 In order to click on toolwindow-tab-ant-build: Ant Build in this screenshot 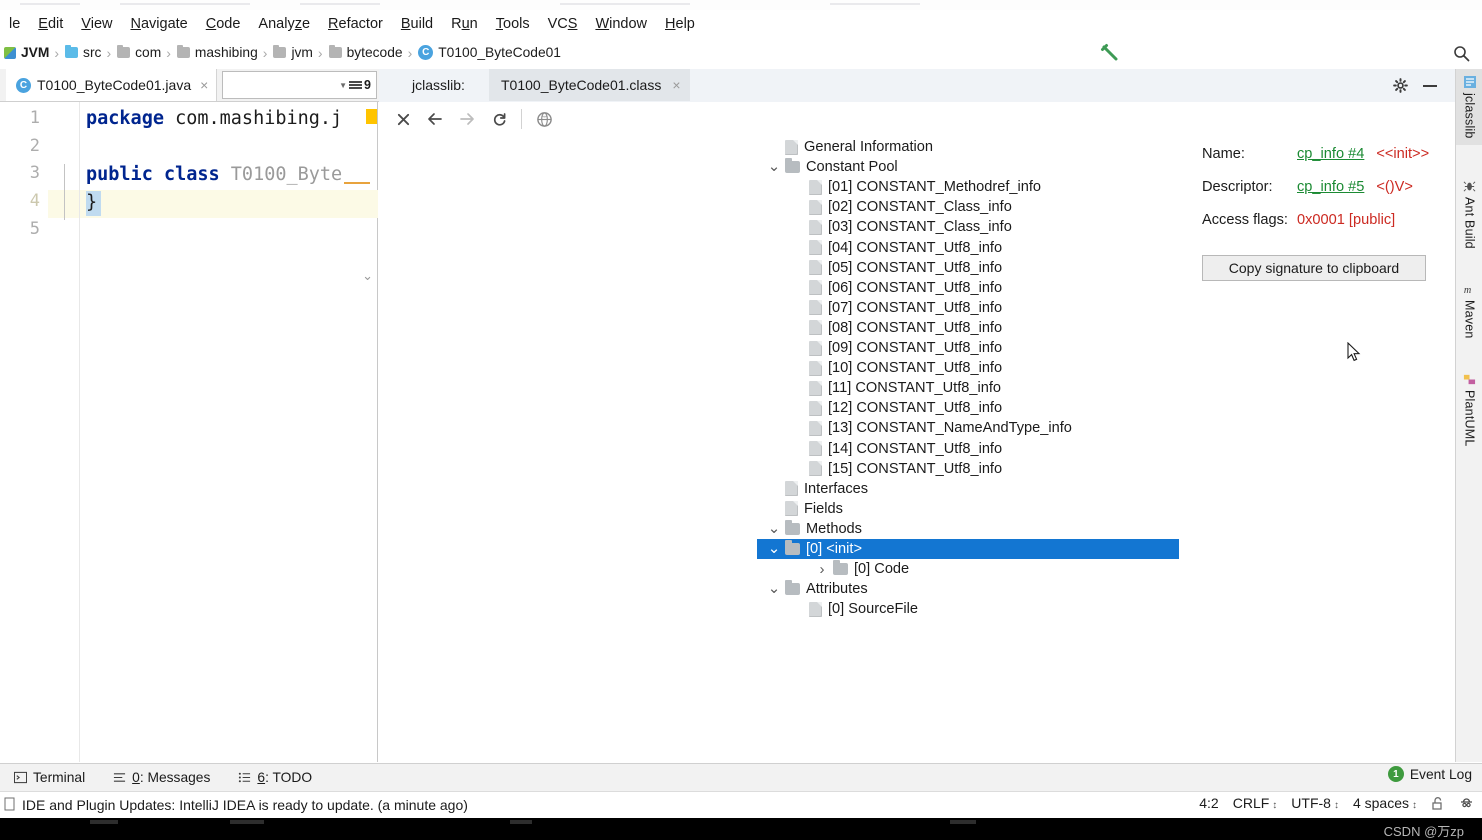, I will do `click(1469, 214)`.